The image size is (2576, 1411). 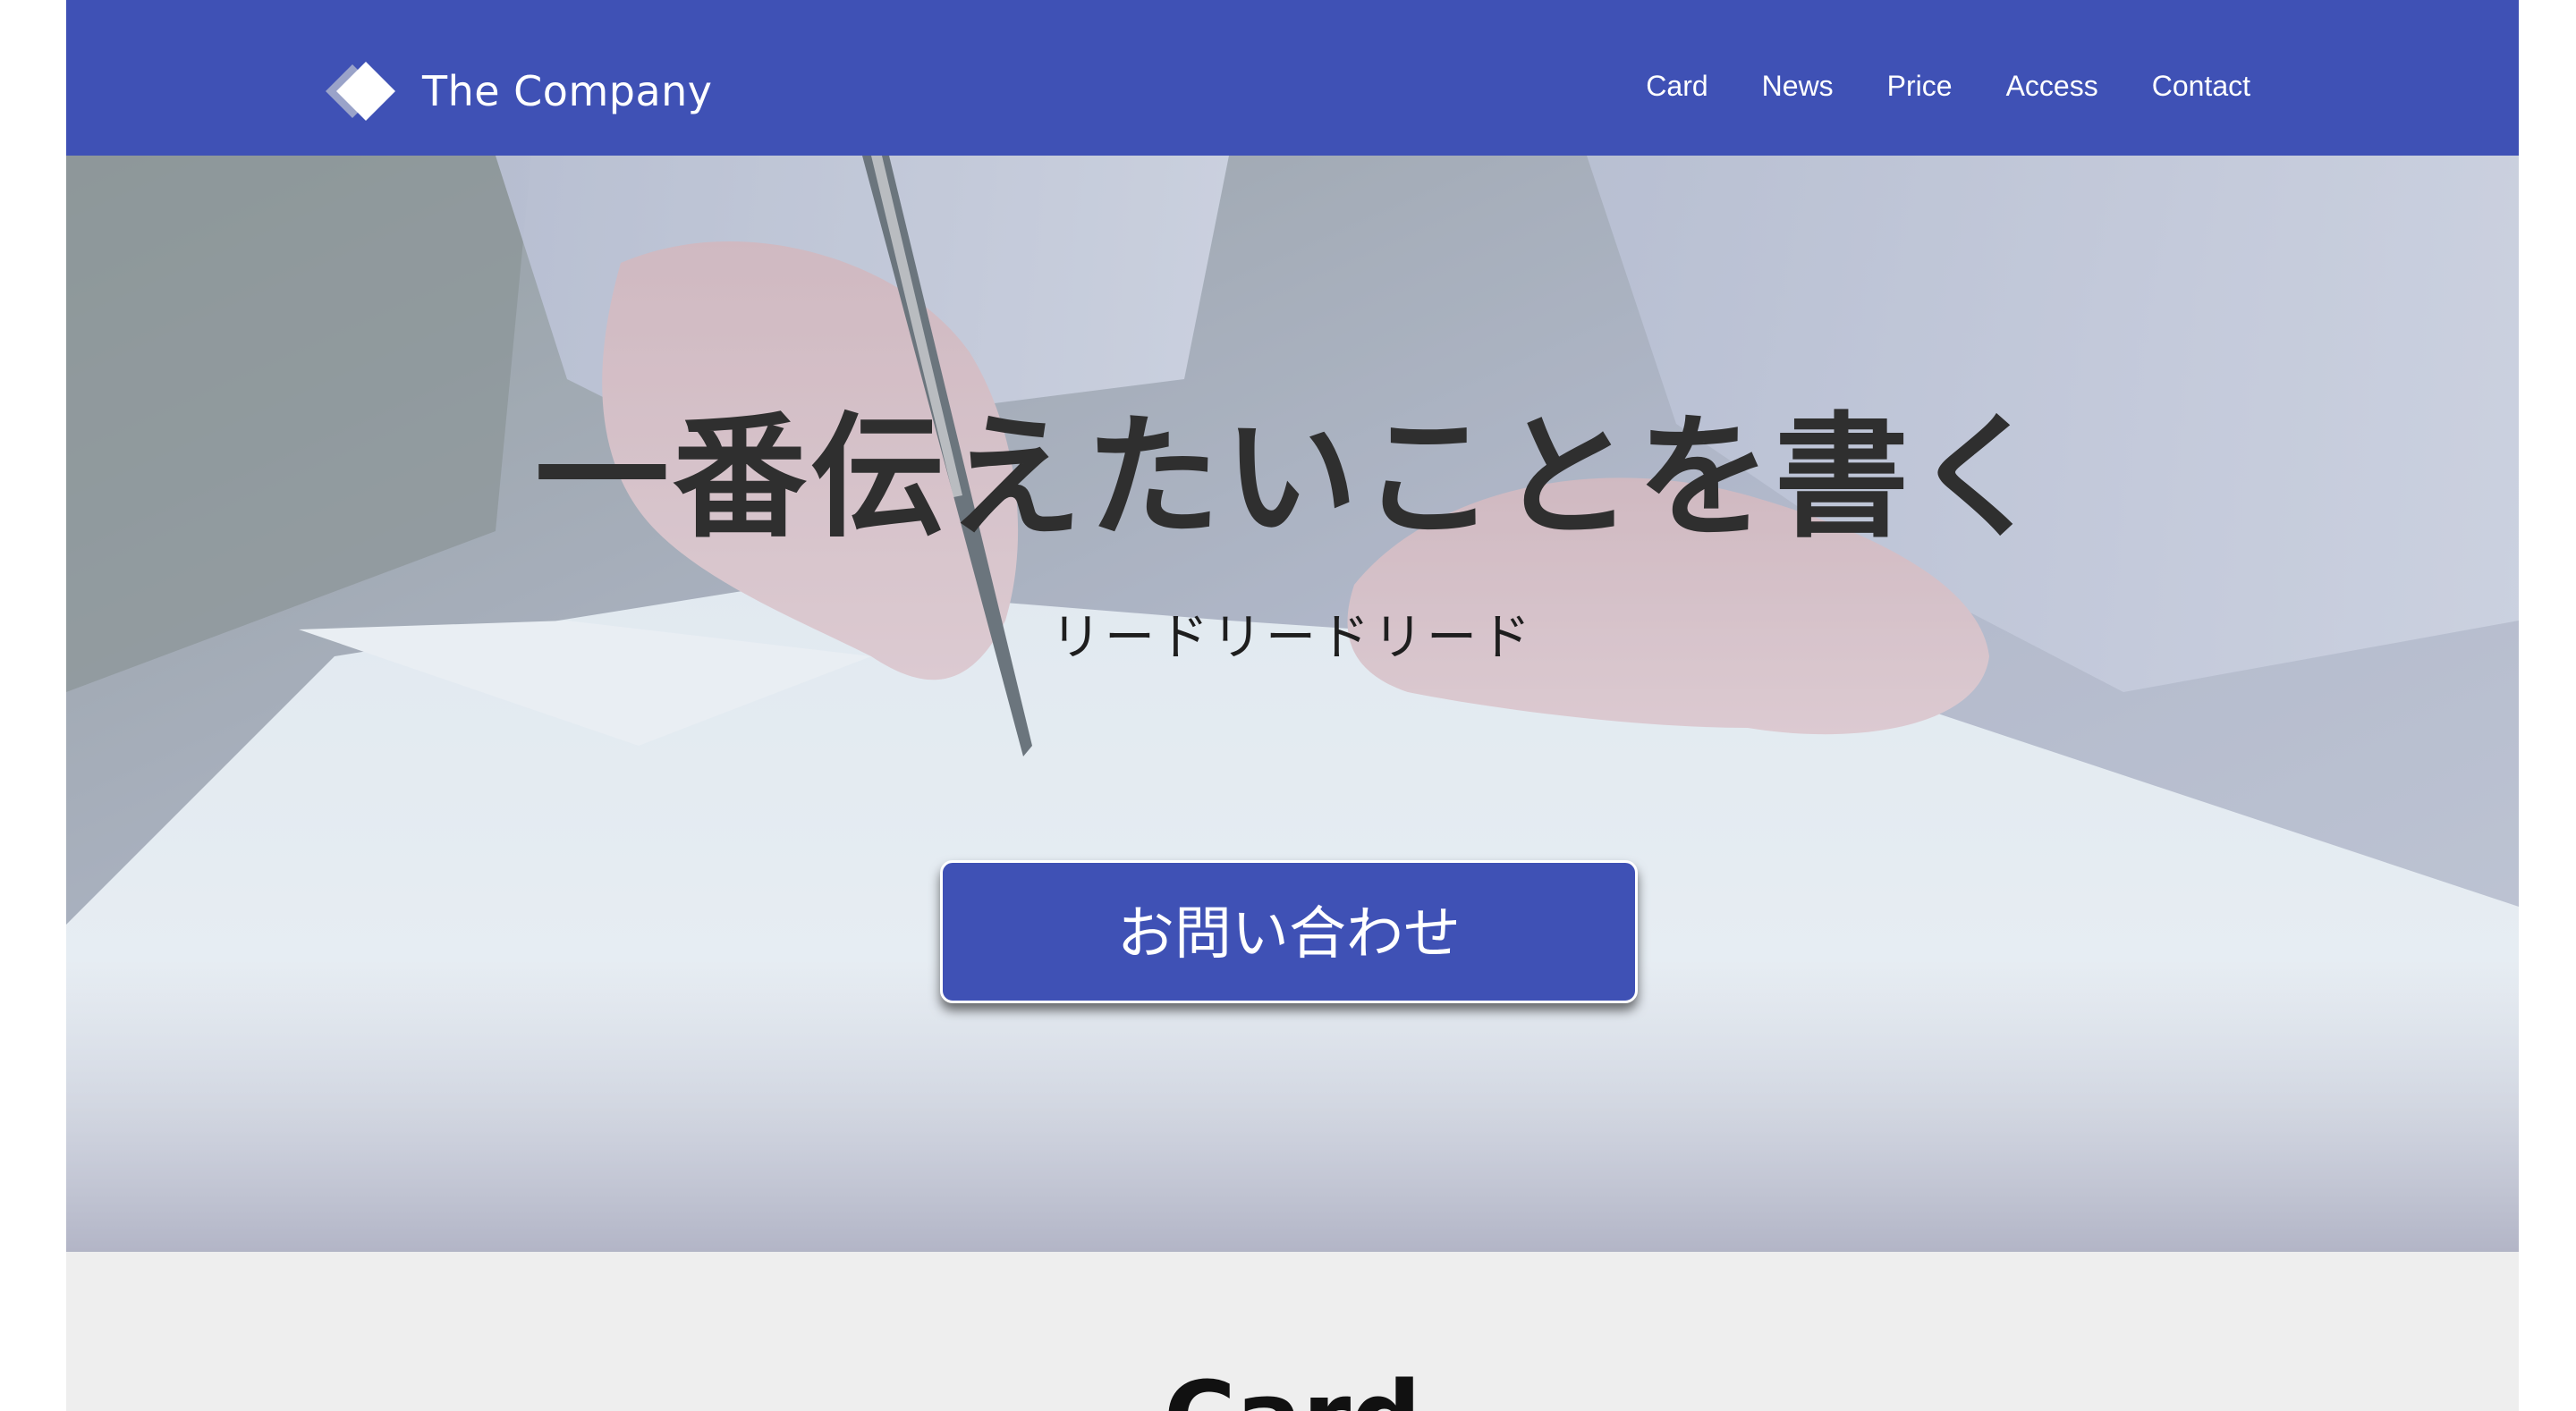 What do you see at coordinates (1798, 86) in the screenshot?
I see `nav-news: News` at bounding box center [1798, 86].